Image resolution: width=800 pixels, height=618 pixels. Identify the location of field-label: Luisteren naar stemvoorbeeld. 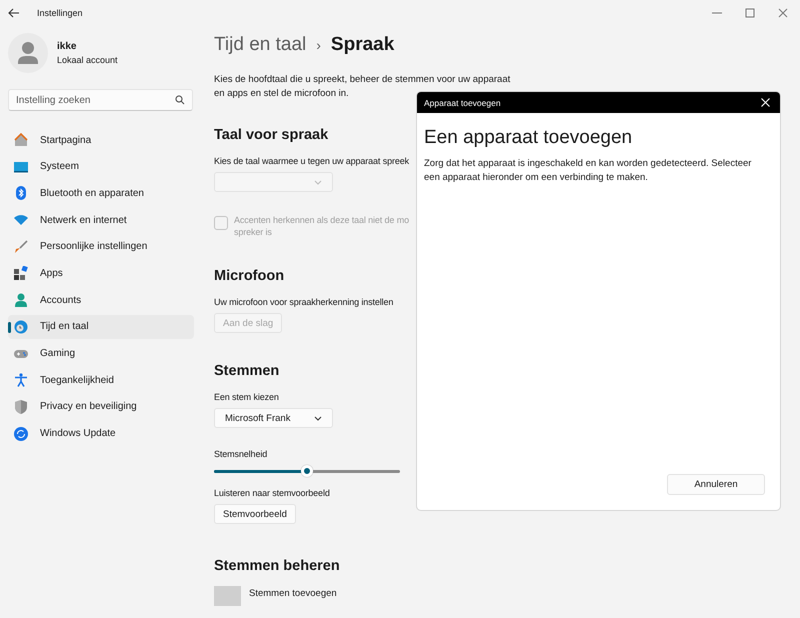
(272, 493).